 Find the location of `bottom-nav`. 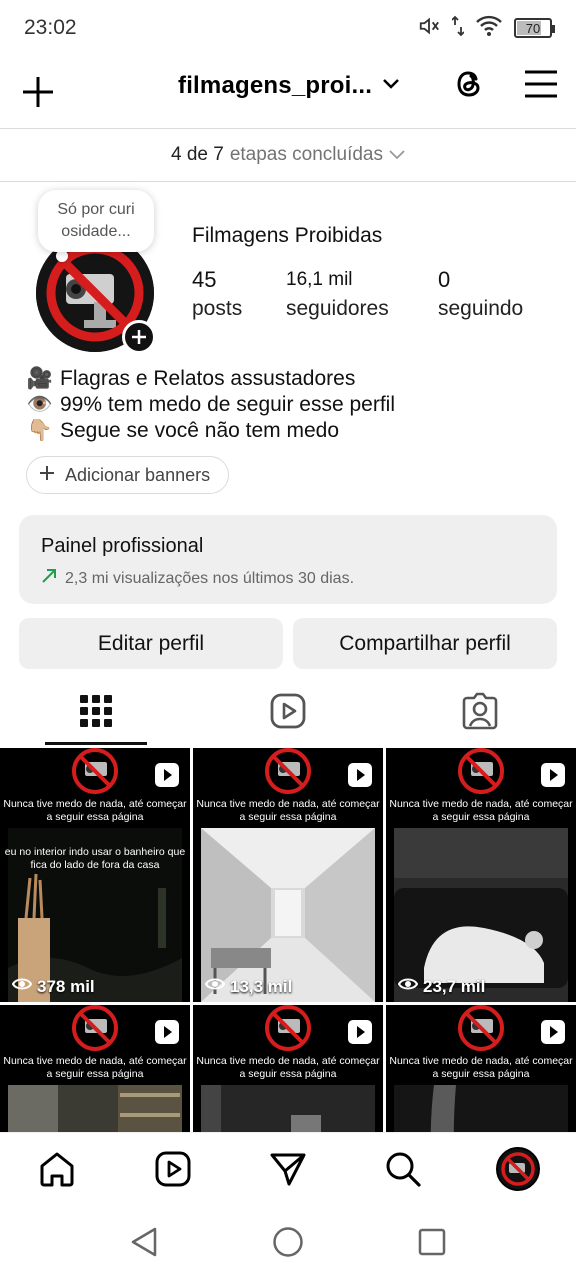

bottom-nav is located at coordinates (288, 1168).